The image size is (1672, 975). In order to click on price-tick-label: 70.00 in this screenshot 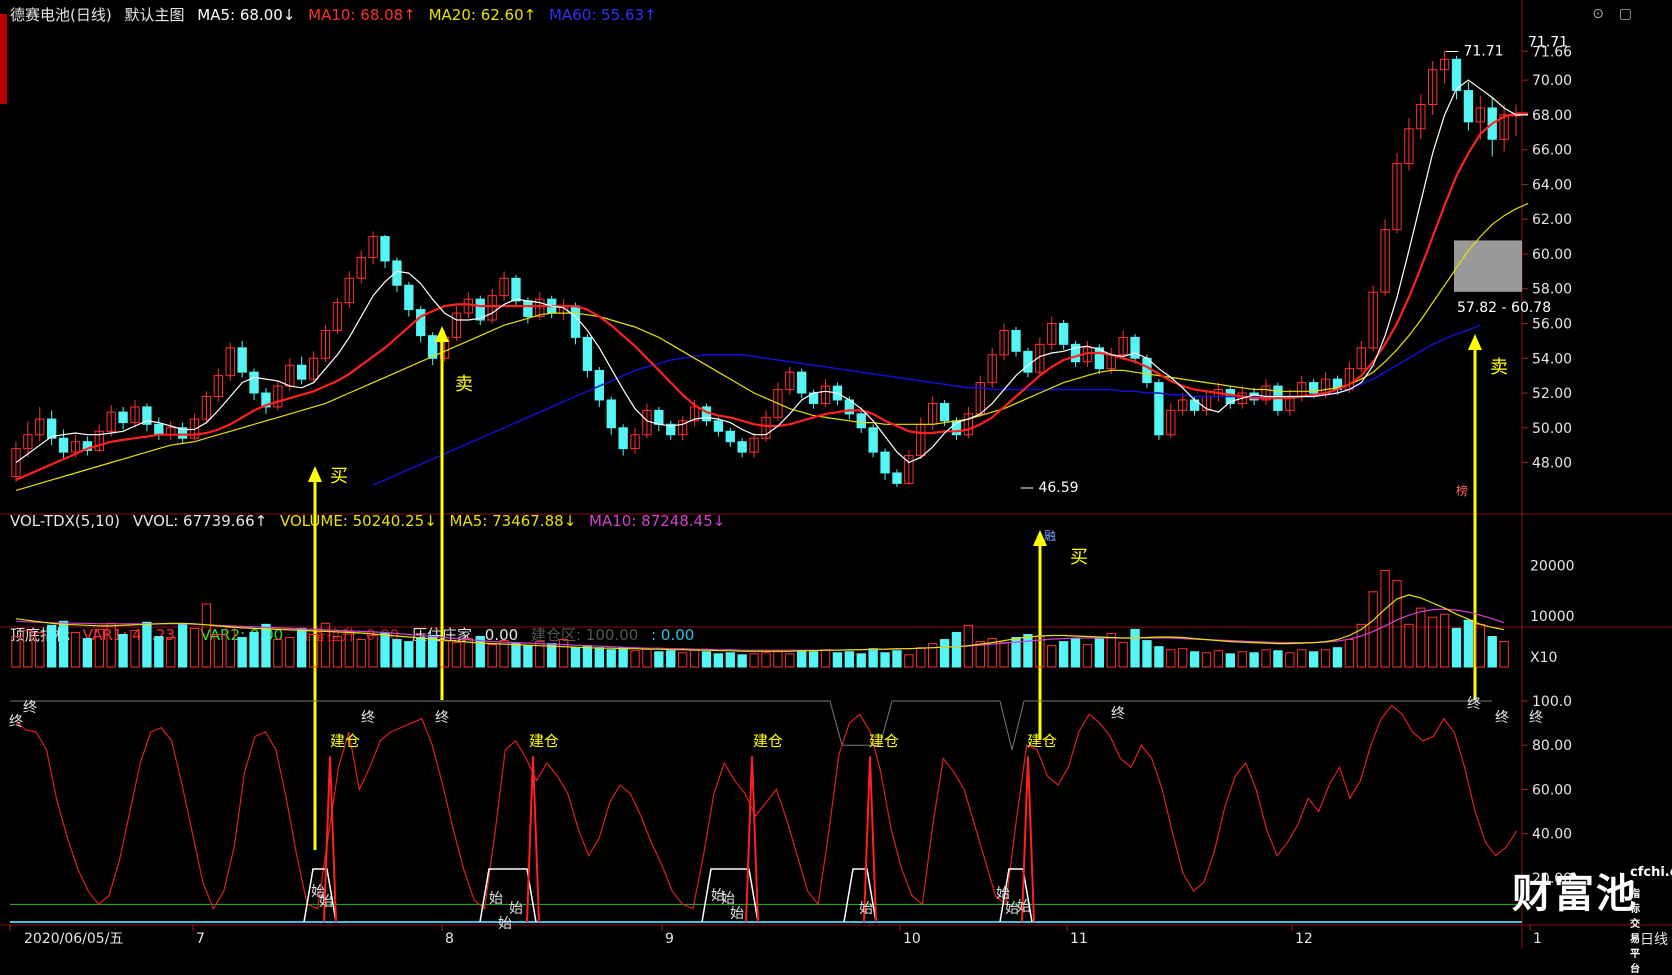, I will do `click(1552, 81)`.